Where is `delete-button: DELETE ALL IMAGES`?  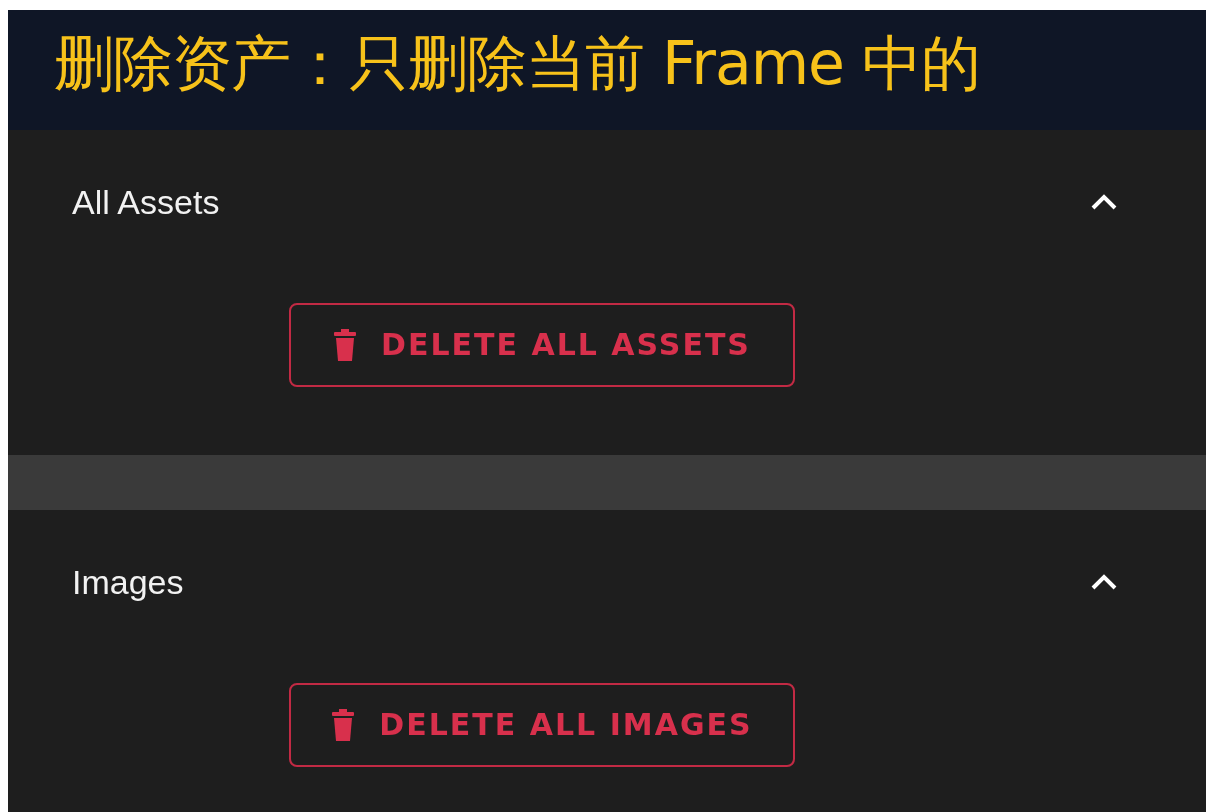 delete-button: DELETE ALL IMAGES is located at coordinates (542, 724).